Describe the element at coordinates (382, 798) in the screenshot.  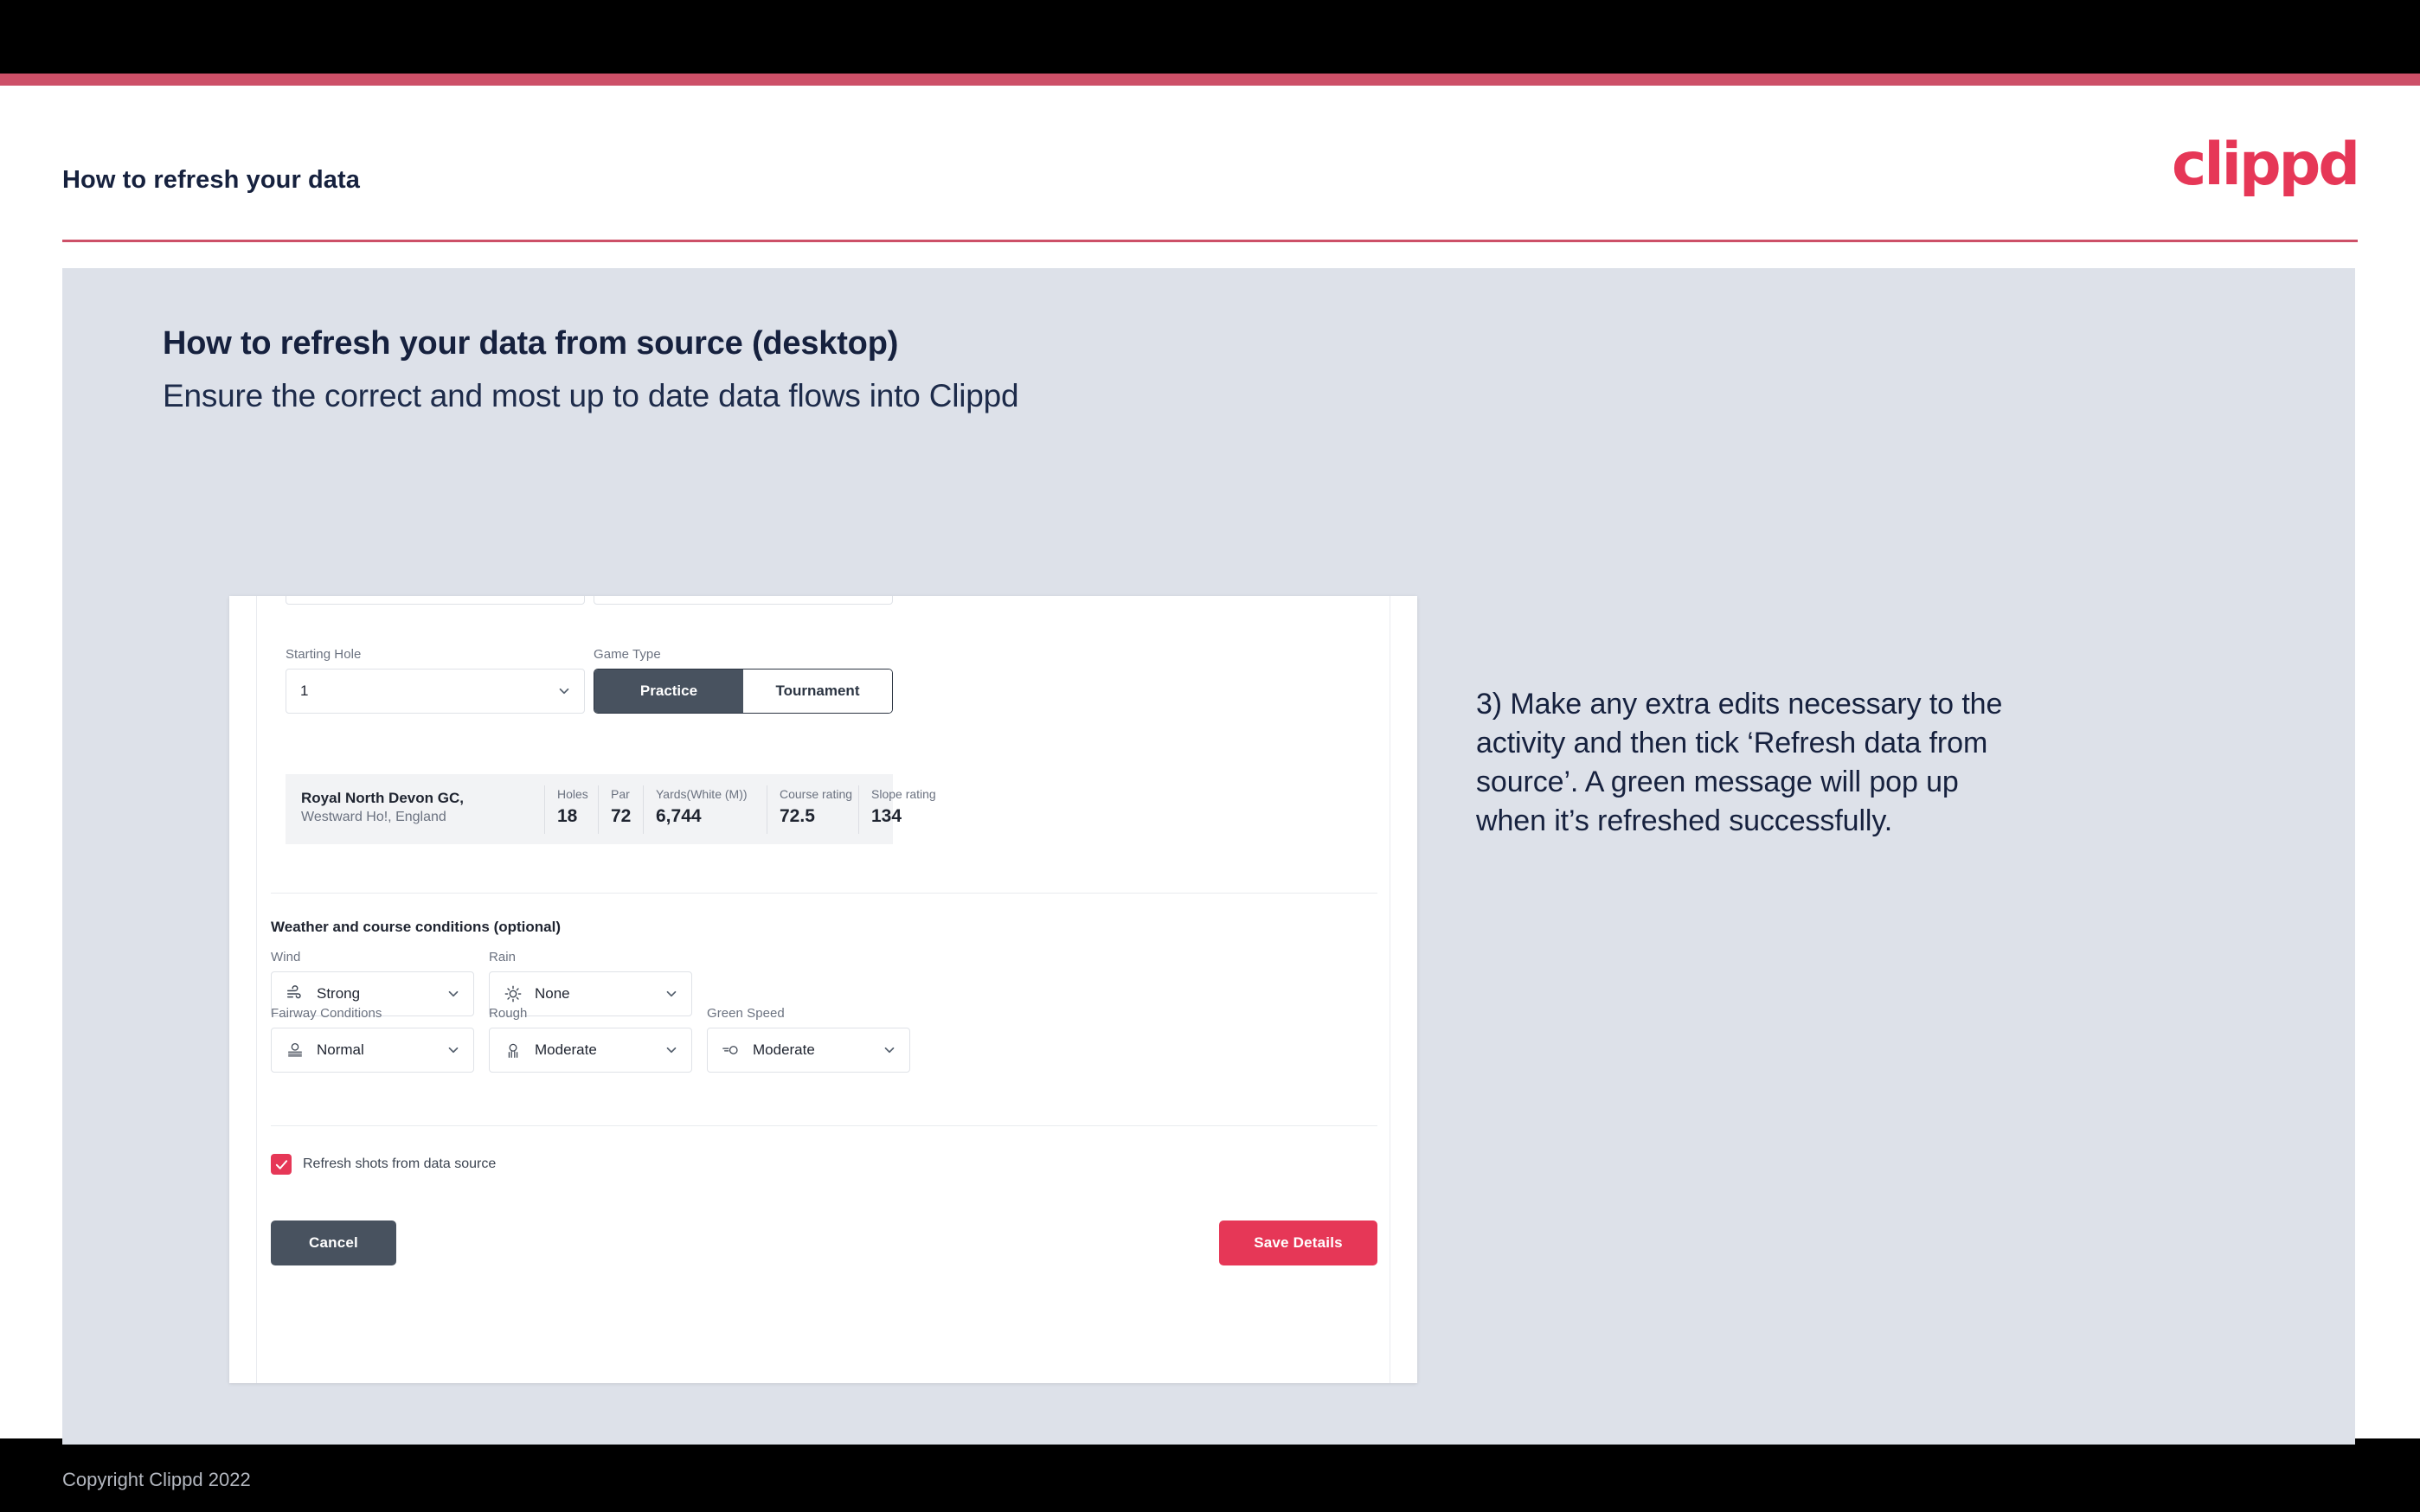
I see `course-name: Royal North Devon GC,` at that location.